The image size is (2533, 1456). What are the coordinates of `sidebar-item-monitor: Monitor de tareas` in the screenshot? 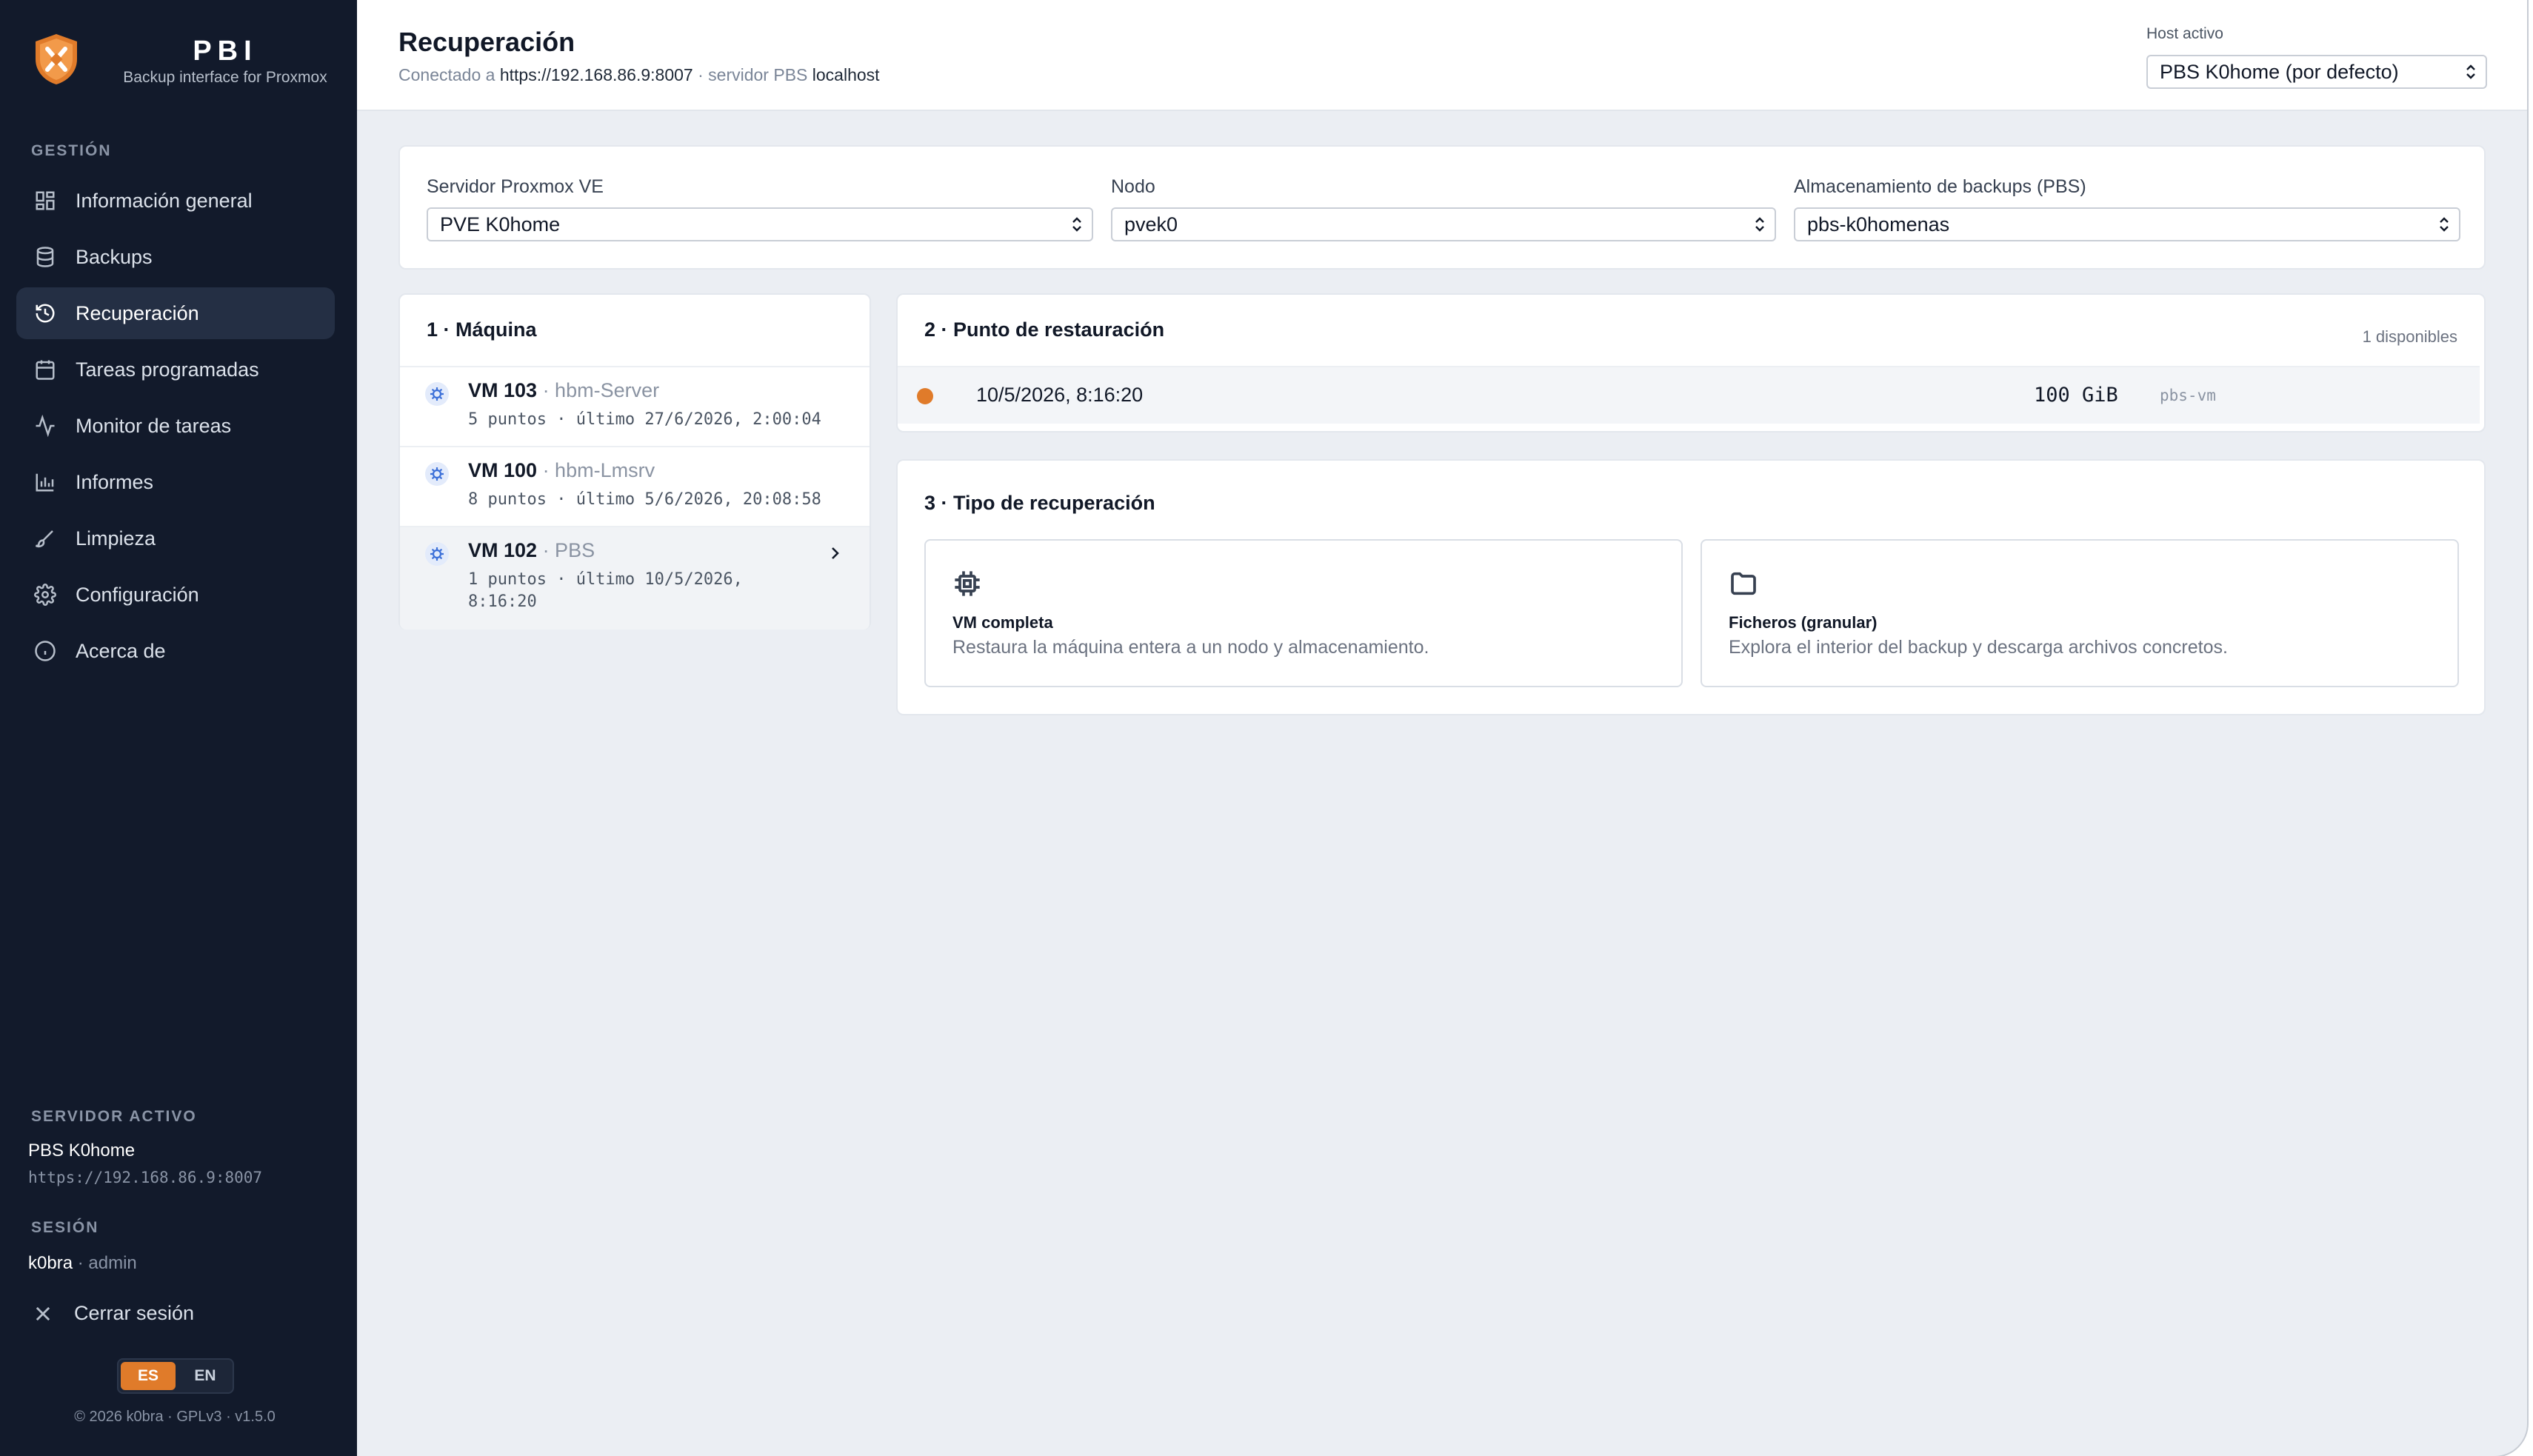 It's located at (175, 426).